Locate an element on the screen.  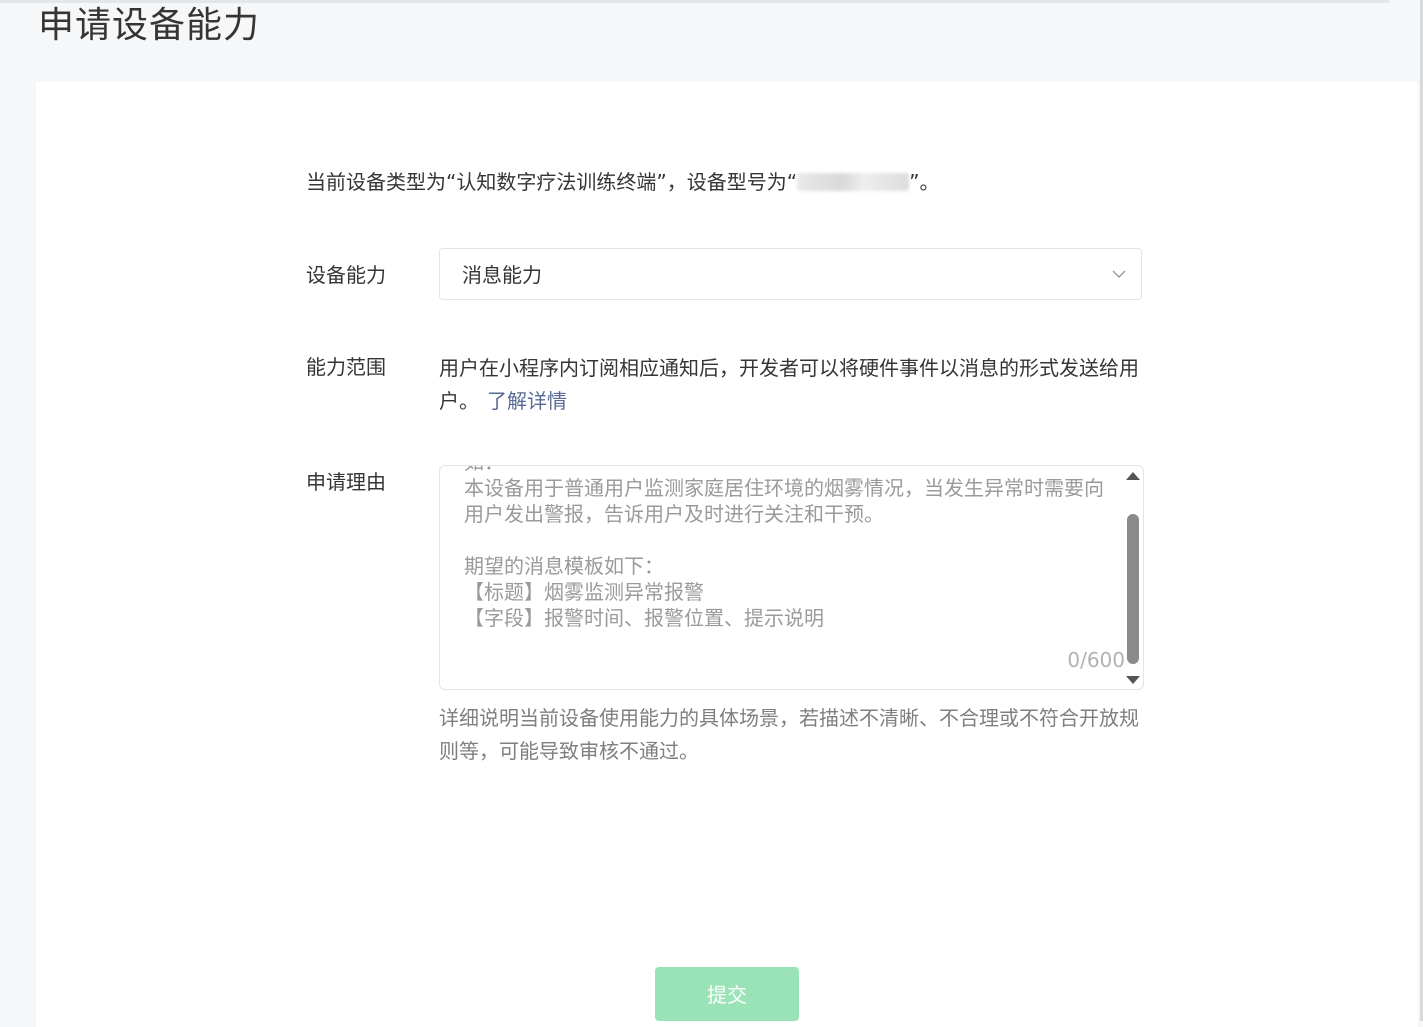
scope-label: 能力范围 is located at coordinates (346, 367).